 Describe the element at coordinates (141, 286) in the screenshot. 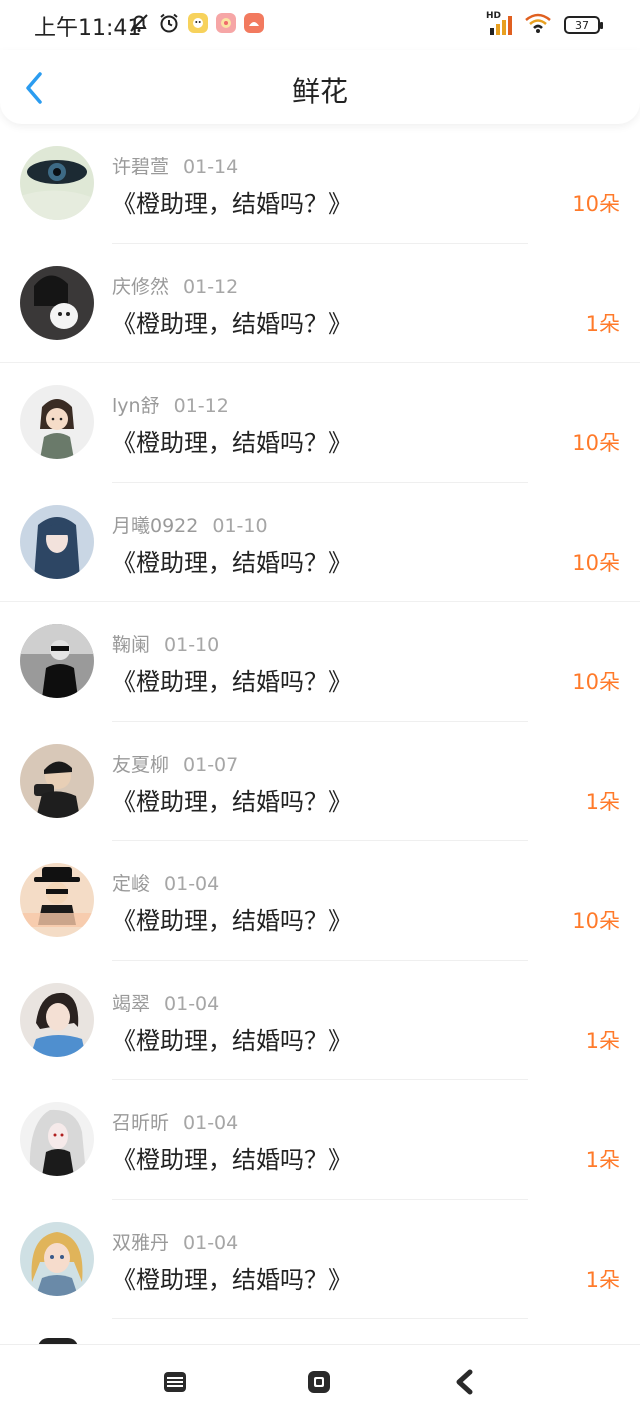

I see `user-name: 庆修然` at that location.